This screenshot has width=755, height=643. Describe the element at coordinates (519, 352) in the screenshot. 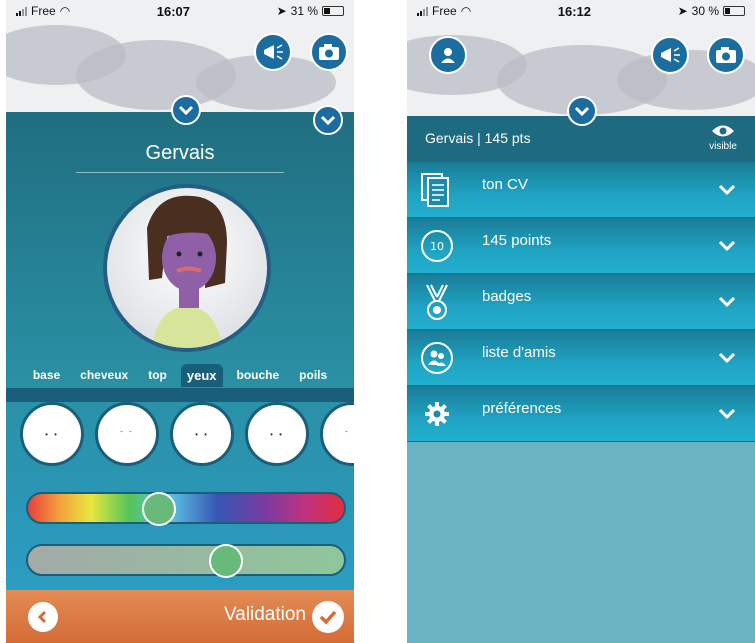

I see `menu-item-label: liste d'amis` at that location.